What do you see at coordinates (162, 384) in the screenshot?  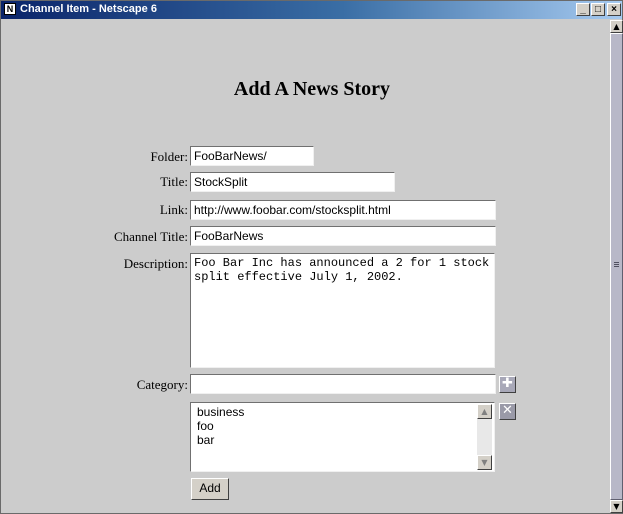 I see `category-label: Category:` at bounding box center [162, 384].